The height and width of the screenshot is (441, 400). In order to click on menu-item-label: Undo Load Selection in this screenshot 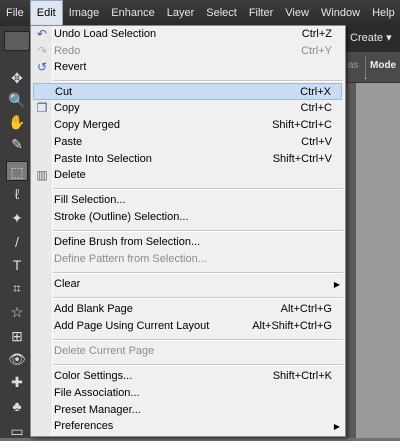, I will do `click(105, 34)`.